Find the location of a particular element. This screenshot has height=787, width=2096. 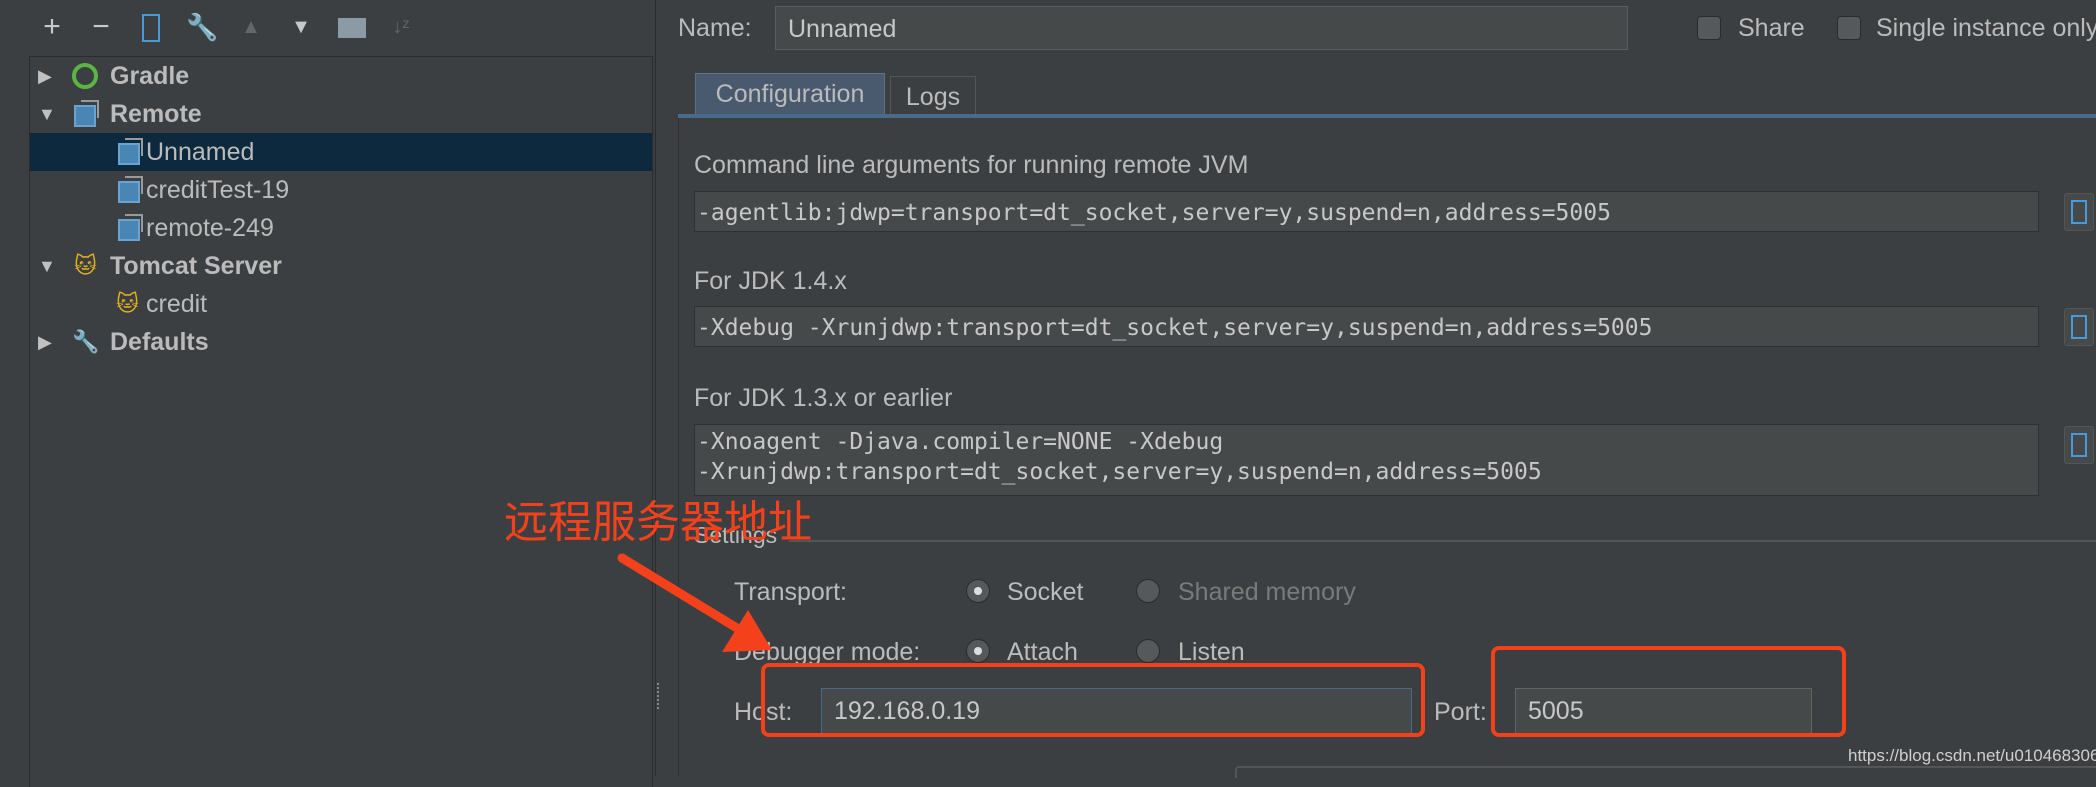

tree-item-label: remote-249 is located at coordinates (210, 228).